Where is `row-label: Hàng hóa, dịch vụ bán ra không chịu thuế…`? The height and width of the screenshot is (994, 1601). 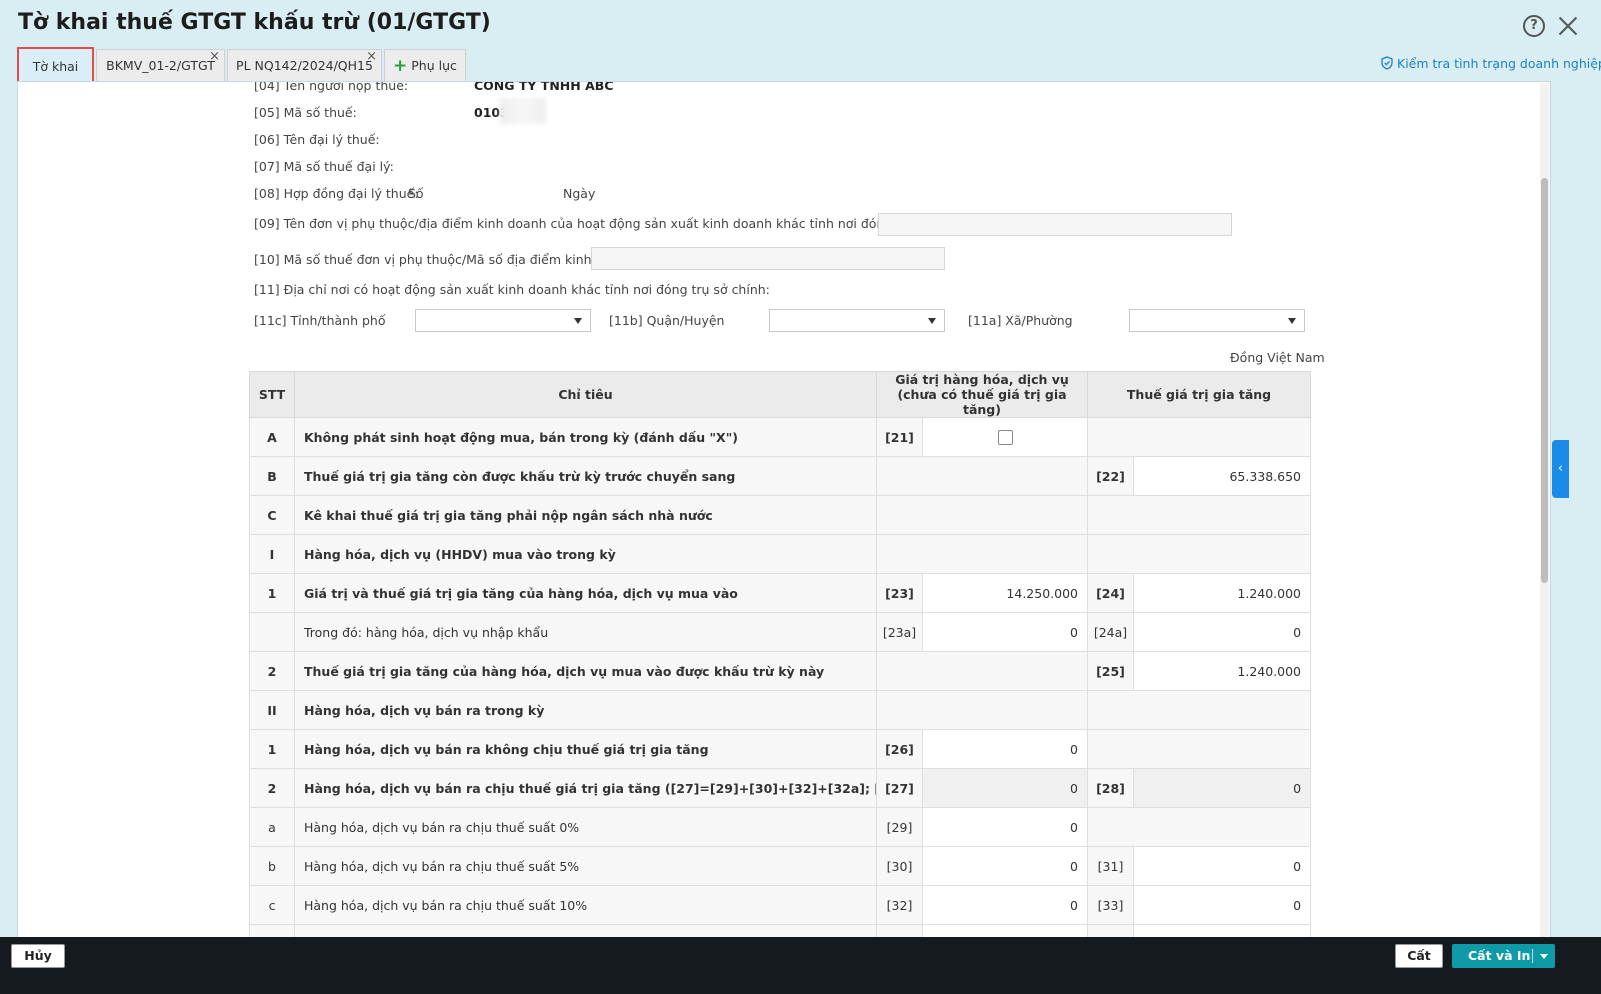
row-label: Hàng hóa, dịch vụ bán ra không chịu thuế… is located at coordinates (585, 749).